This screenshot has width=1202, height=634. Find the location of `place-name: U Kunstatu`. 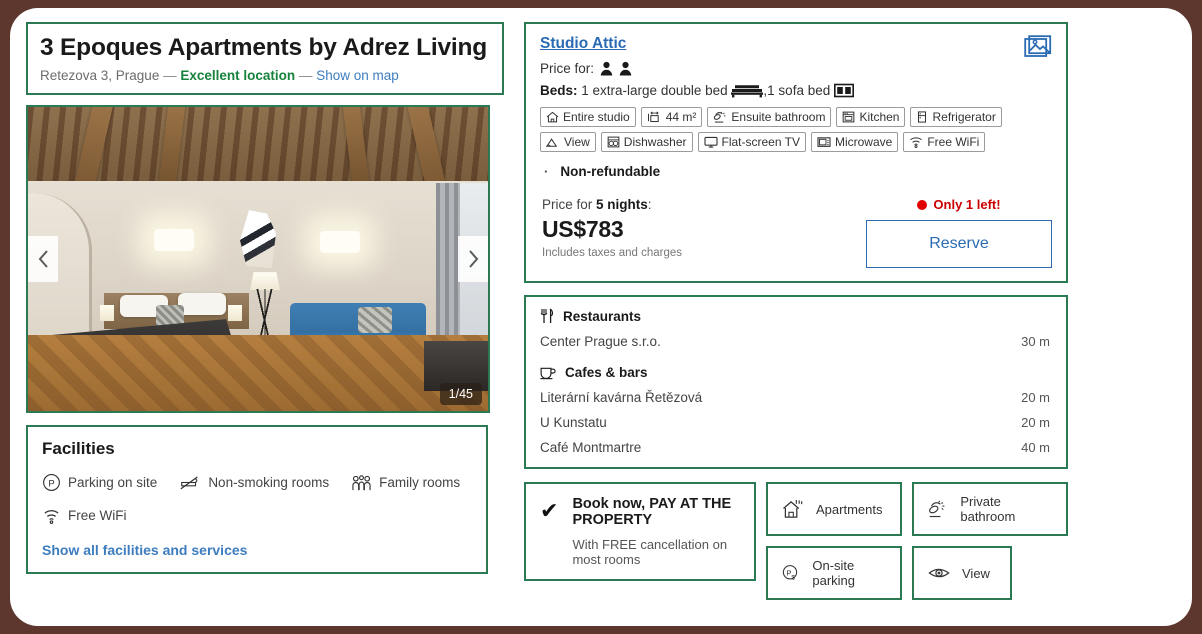

place-name: U Kunstatu is located at coordinates (573, 422).